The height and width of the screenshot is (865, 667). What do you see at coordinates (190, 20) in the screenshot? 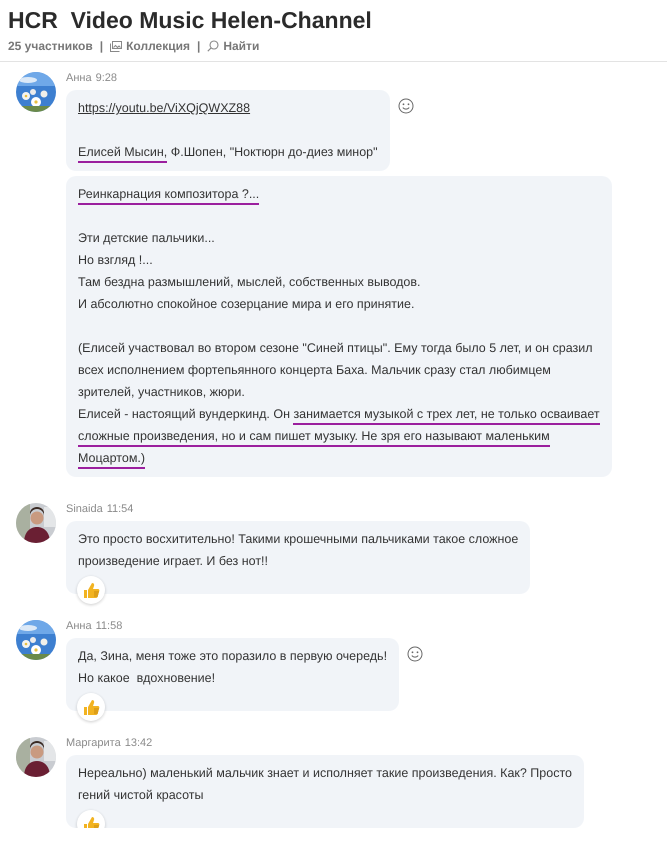
I see `channel-title: HCR Video Music Helen-Channel` at bounding box center [190, 20].